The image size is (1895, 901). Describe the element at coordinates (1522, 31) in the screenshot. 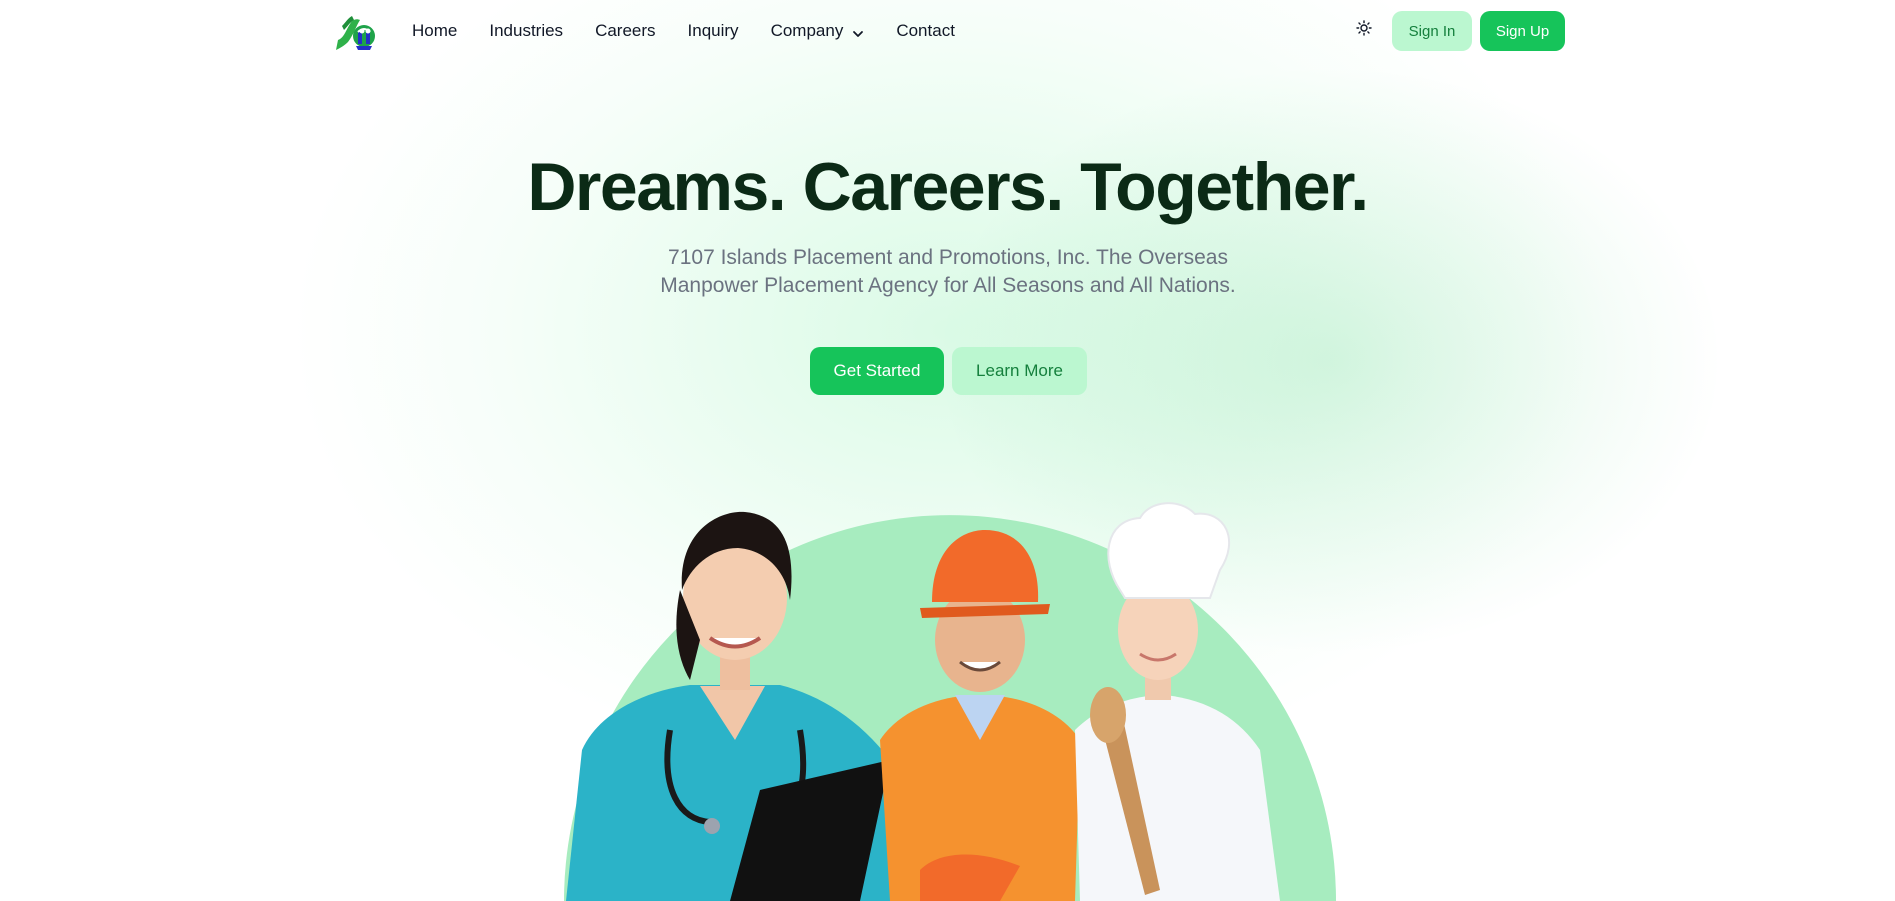

I see `sign-up-button: Sign Up` at that location.